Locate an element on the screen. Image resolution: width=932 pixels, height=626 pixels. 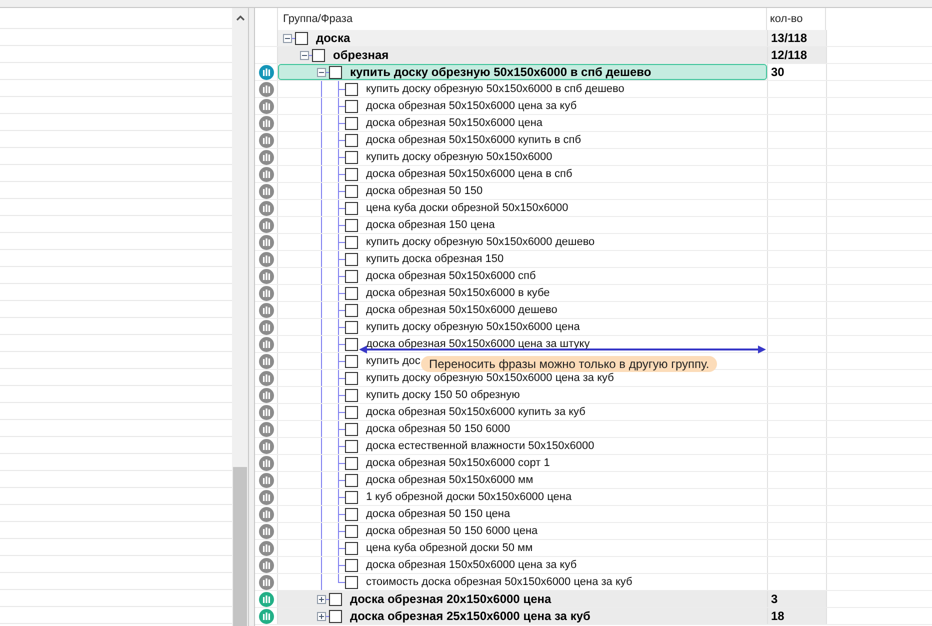
column-header: Группа/Фраза is located at coordinates (318, 19).